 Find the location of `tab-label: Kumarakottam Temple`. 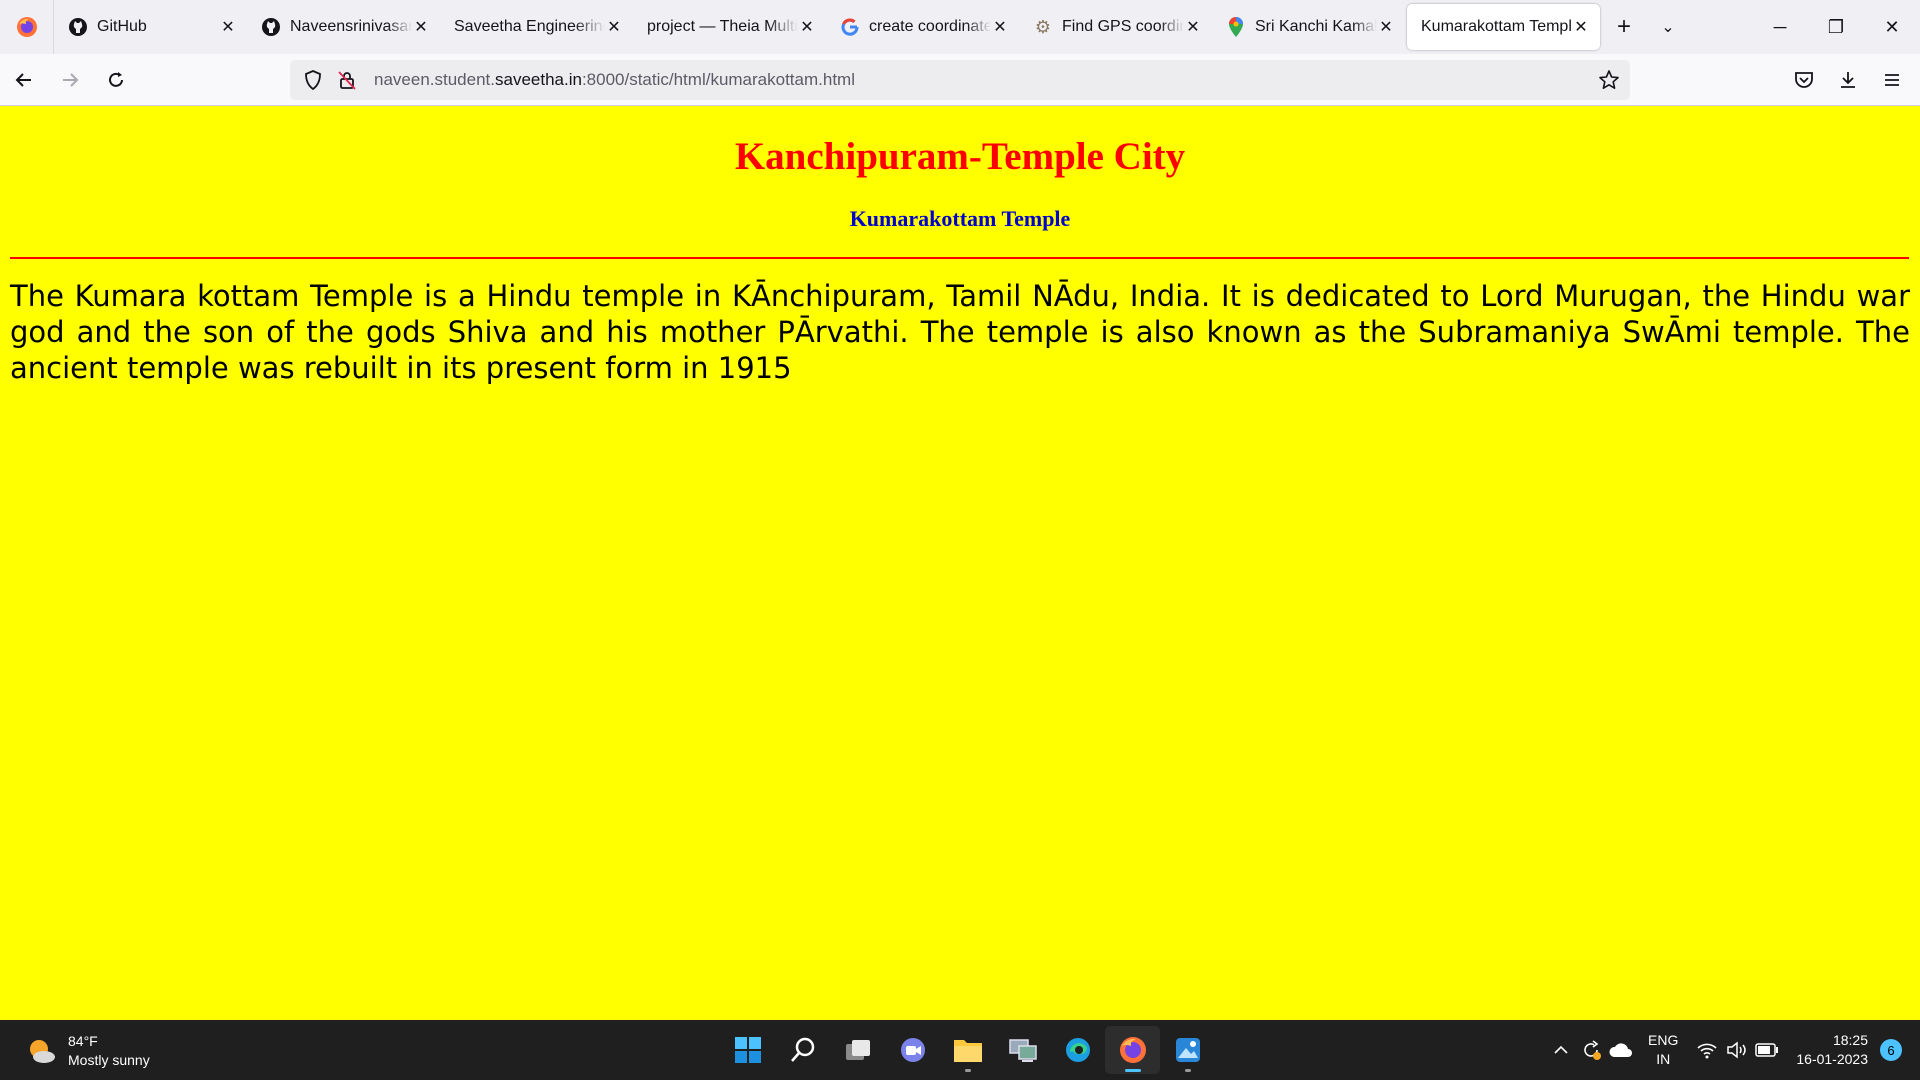

tab-label: Kumarakottam Temple is located at coordinates (1496, 26).